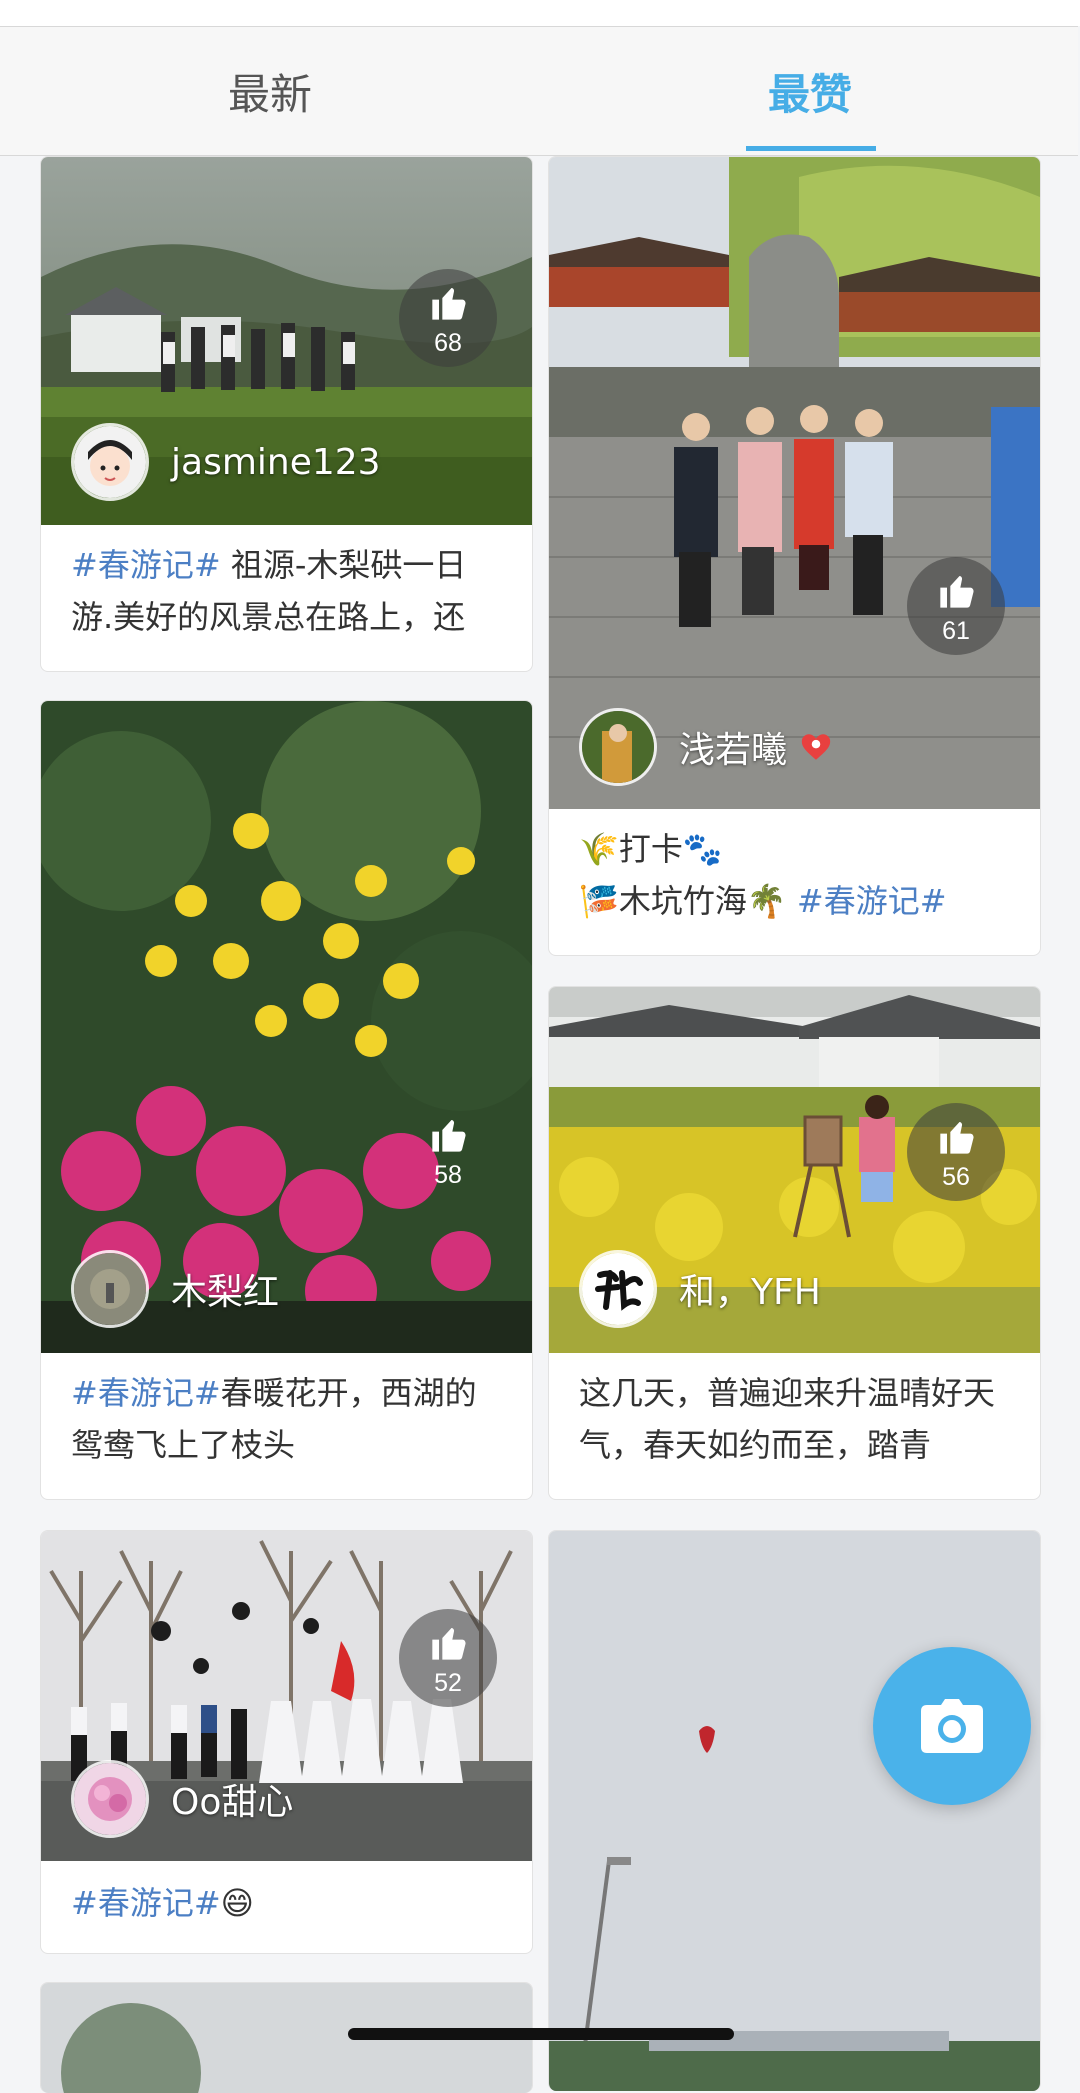  I want to click on username: Oo甜心, so click(232, 1802).